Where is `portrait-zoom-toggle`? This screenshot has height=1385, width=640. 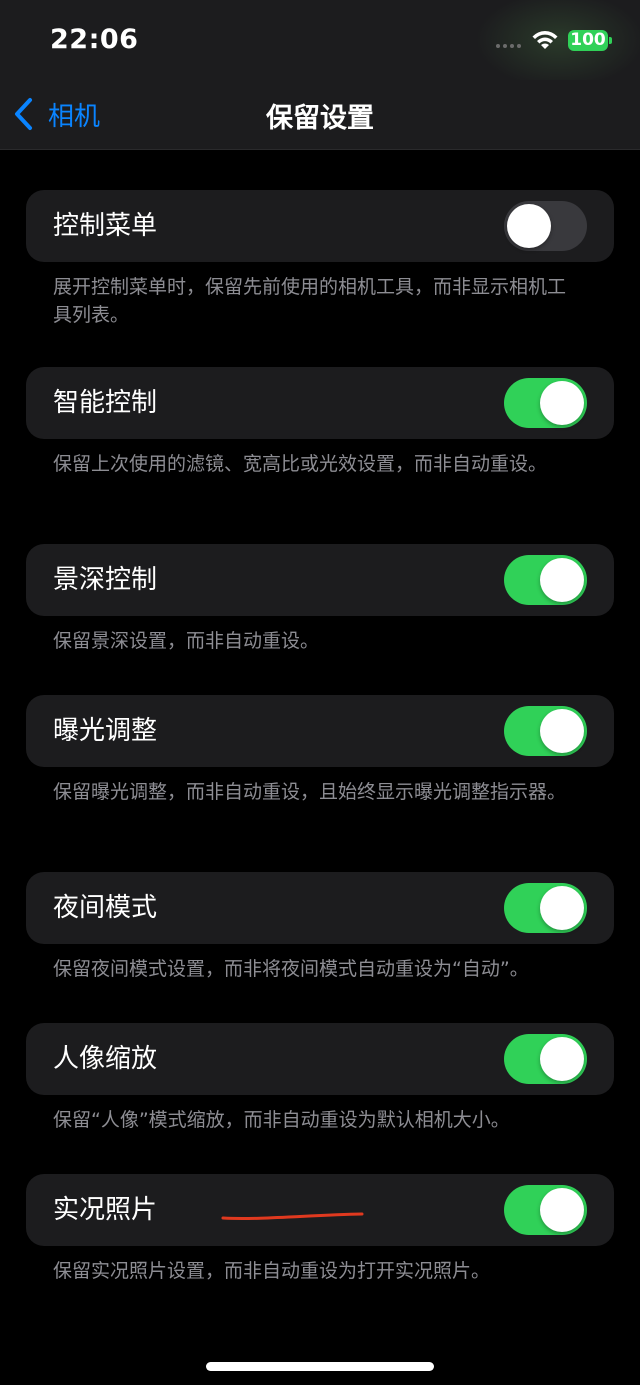
portrait-zoom-toggle is located at coordinates (545, 1059).